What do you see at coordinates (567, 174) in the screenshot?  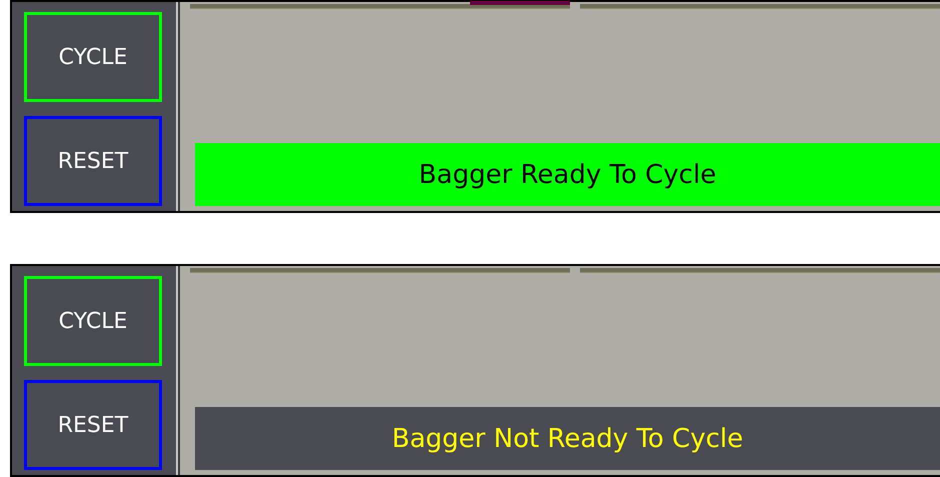 I see `status-banner: Bagger Ready To Cycle` at bounding box center [567, 174].